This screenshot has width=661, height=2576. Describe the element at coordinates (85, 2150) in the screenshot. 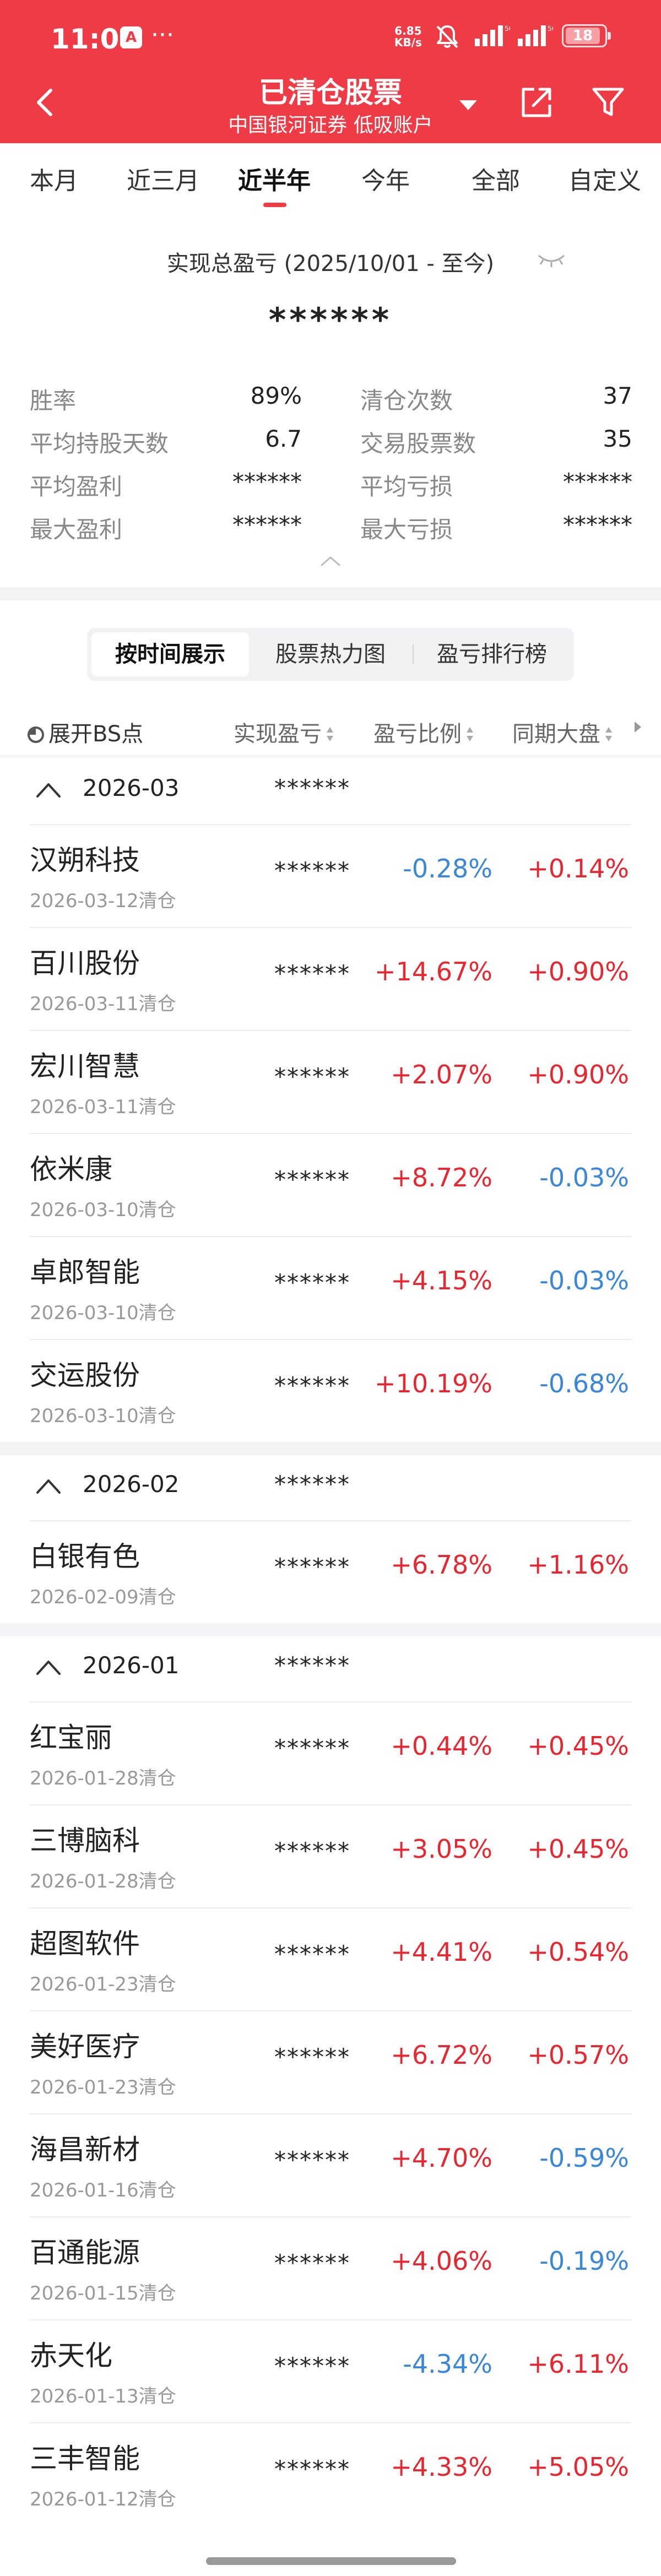

I see `stock-name: 海昌新材` at that location.